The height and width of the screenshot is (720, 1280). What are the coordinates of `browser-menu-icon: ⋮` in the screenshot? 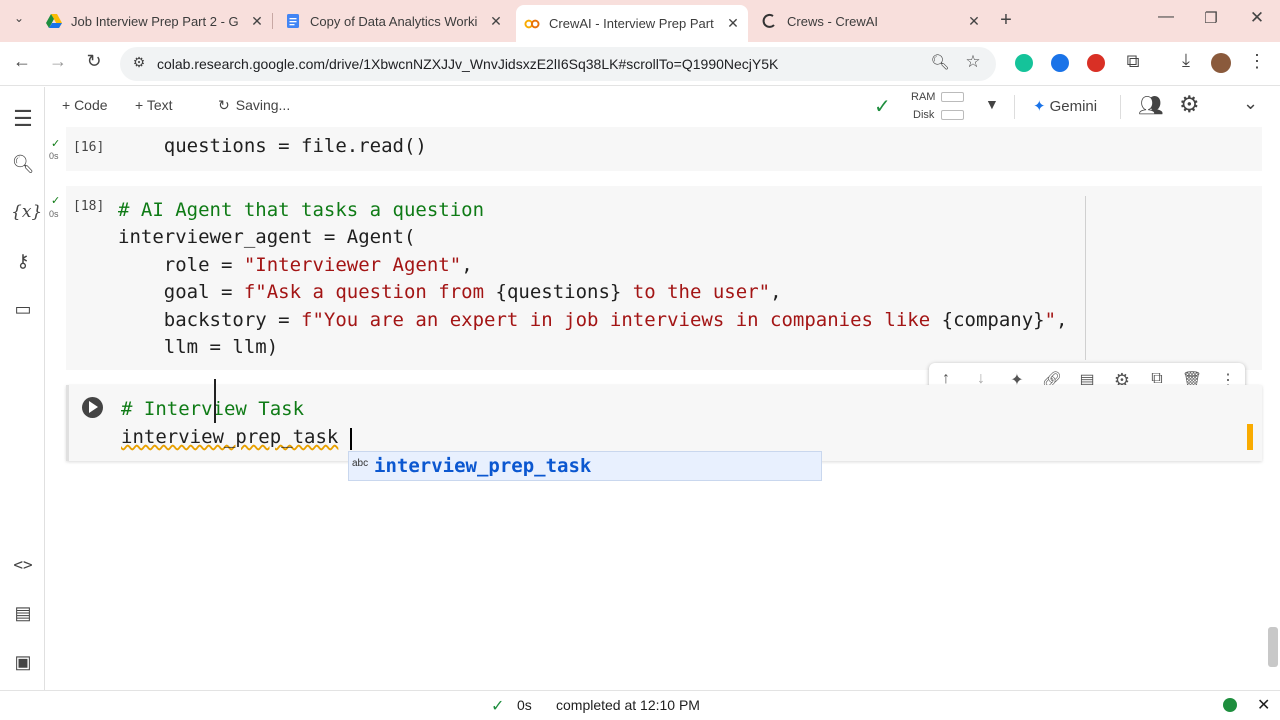 It's located at (1257, 61).